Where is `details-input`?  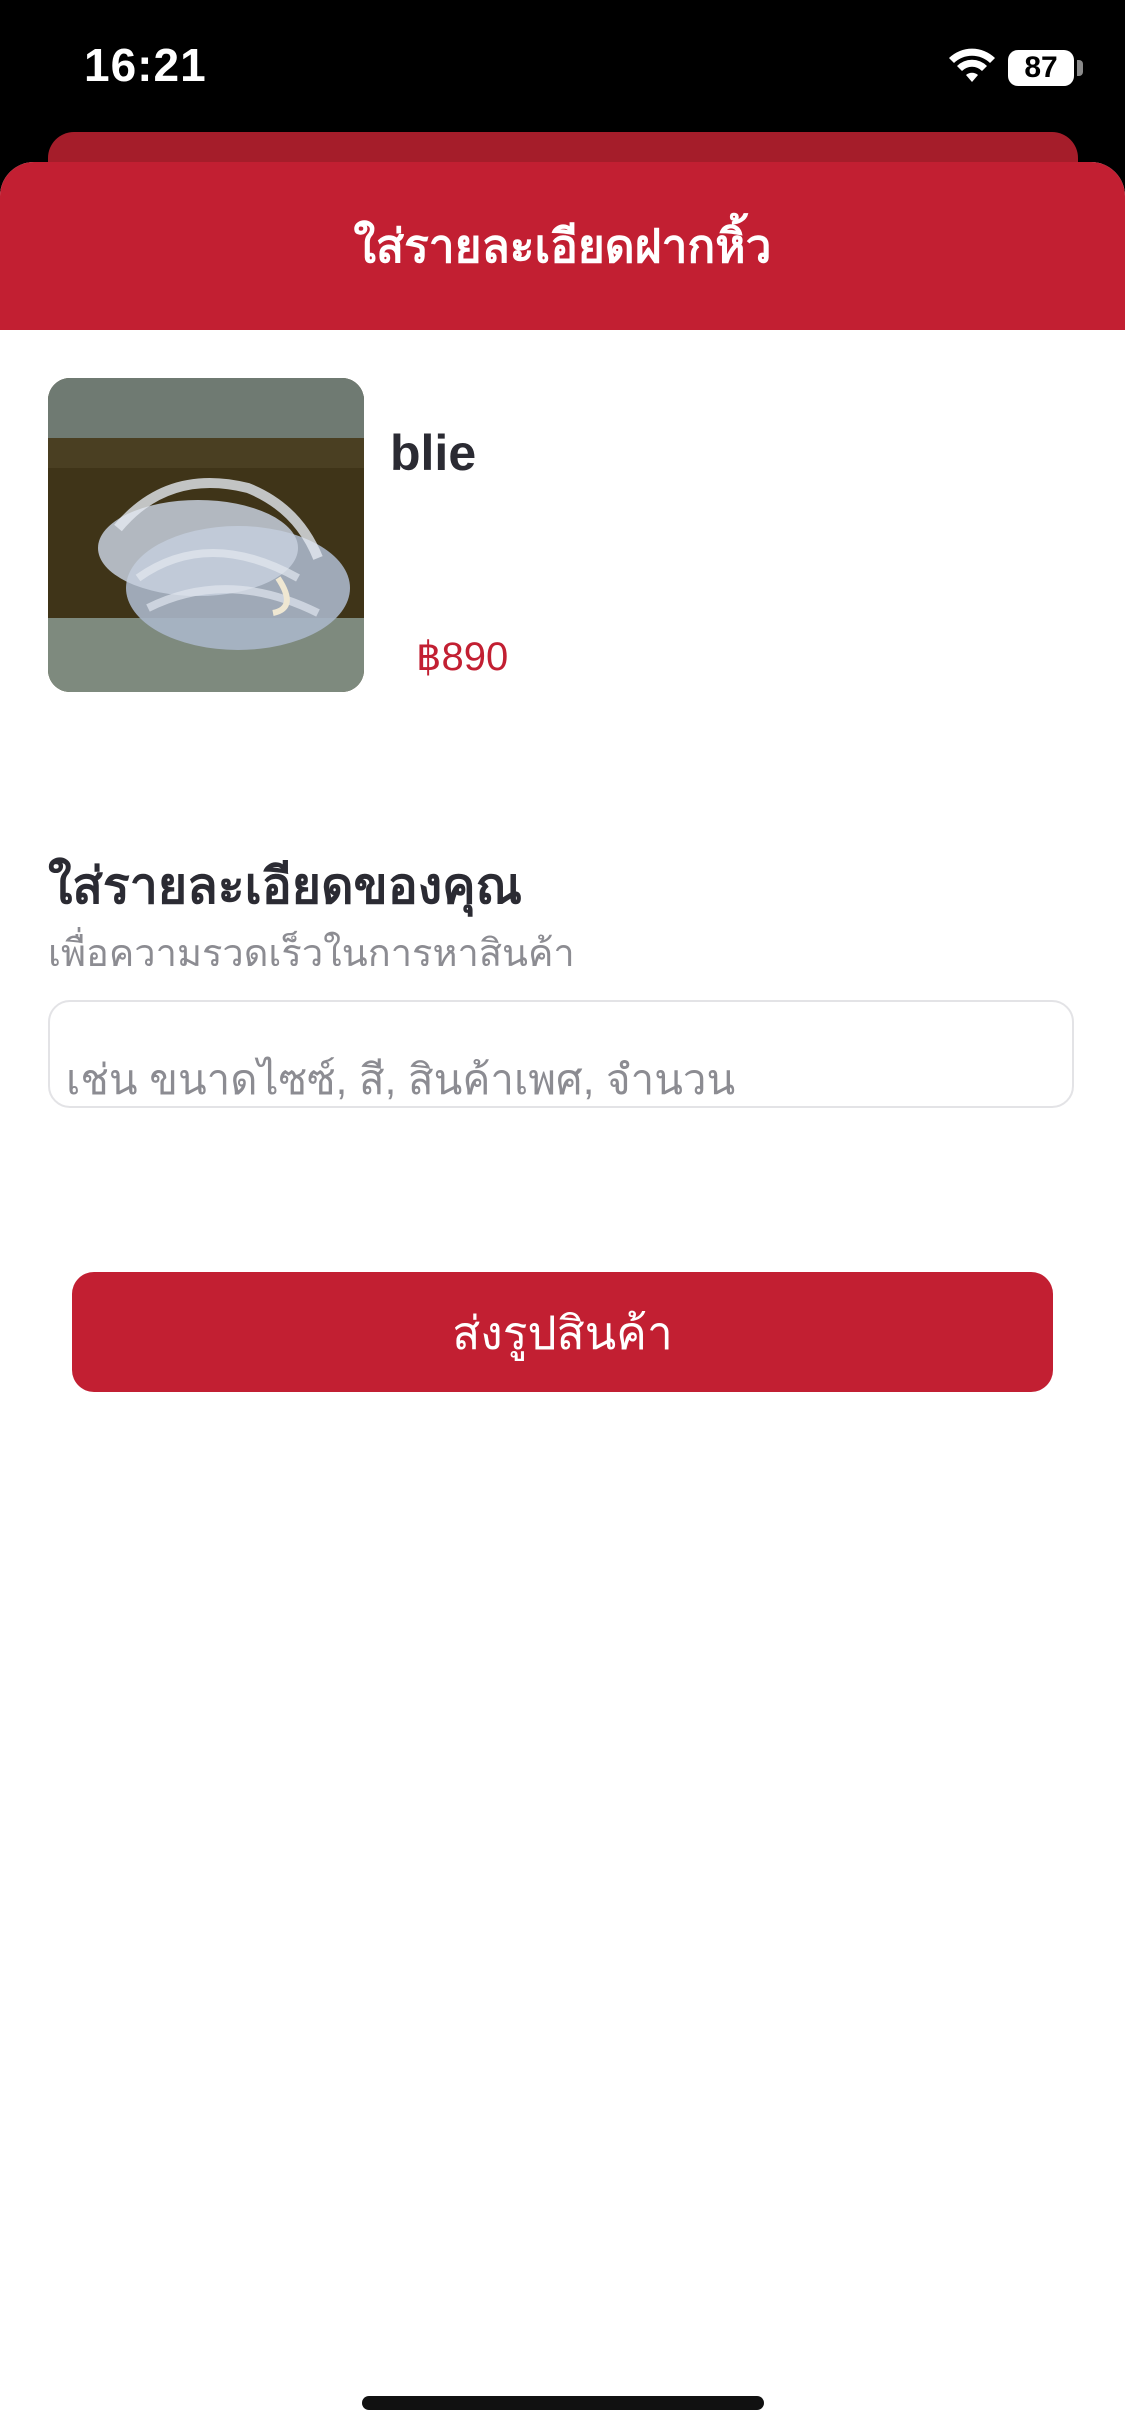
details-input is located at coordinates (561, 1054).